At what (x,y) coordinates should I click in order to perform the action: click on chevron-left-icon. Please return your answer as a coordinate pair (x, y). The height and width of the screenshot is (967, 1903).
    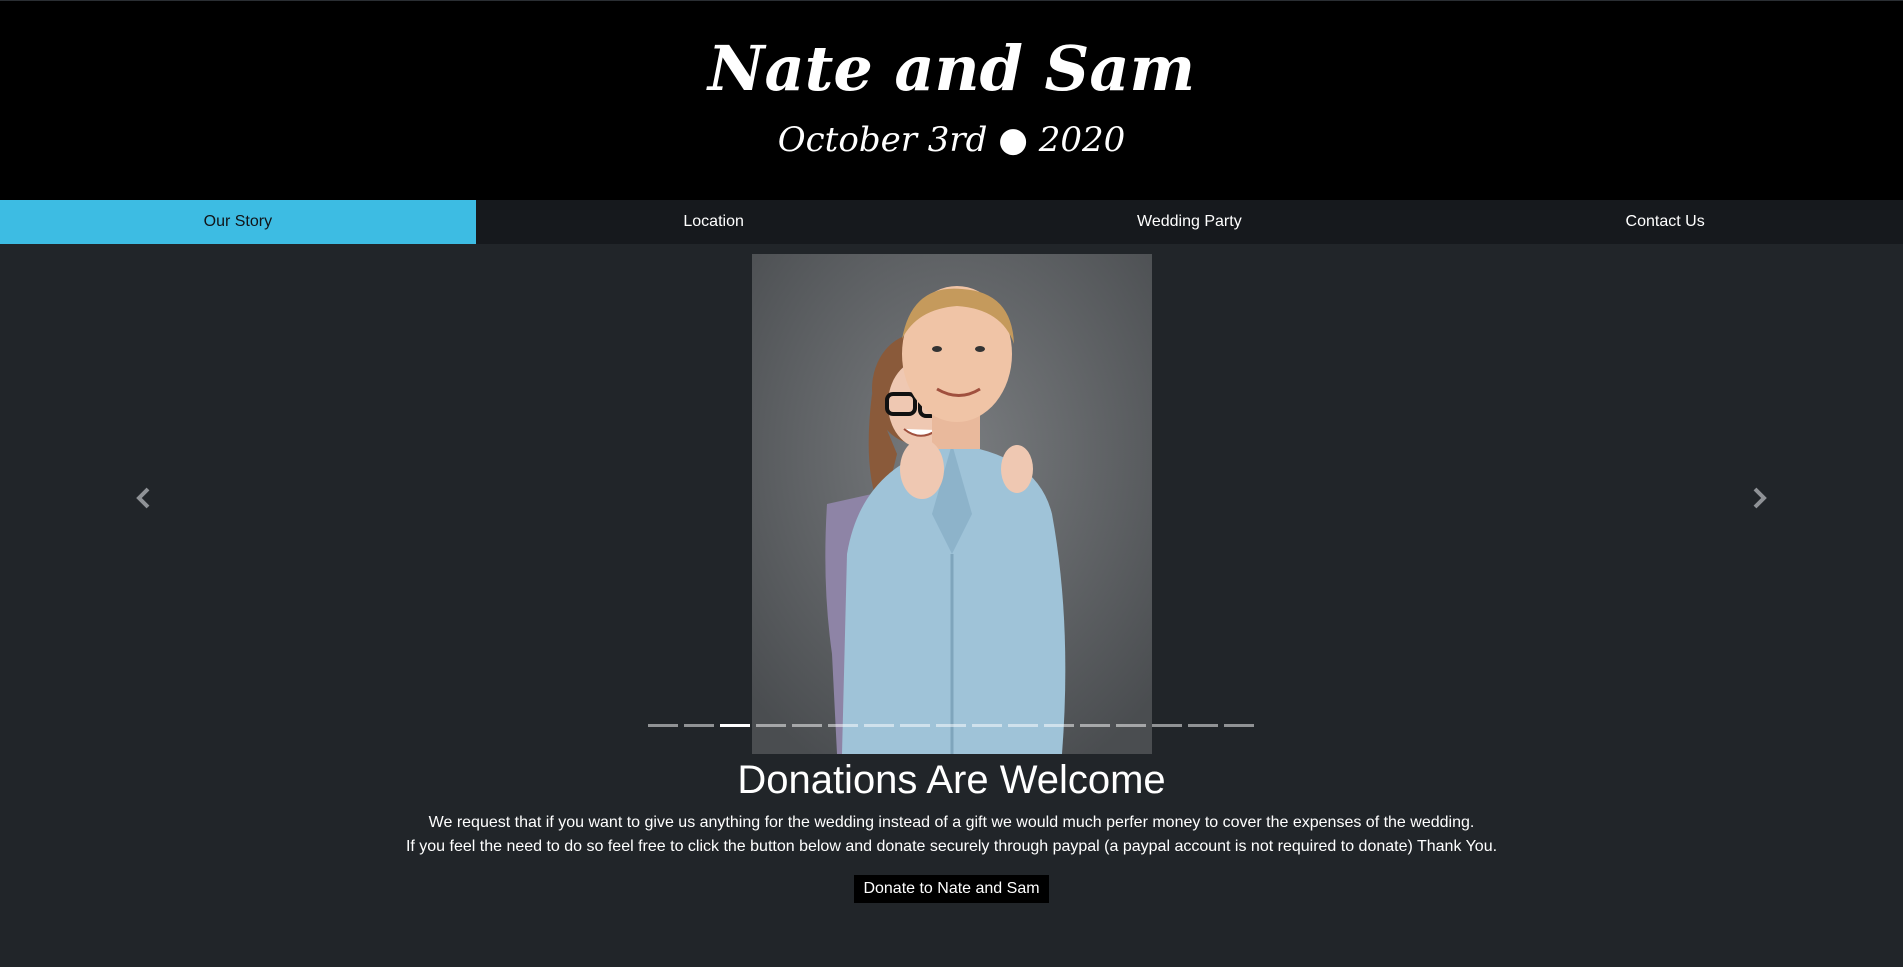
    Looking at the image, I should click on (143, 498).